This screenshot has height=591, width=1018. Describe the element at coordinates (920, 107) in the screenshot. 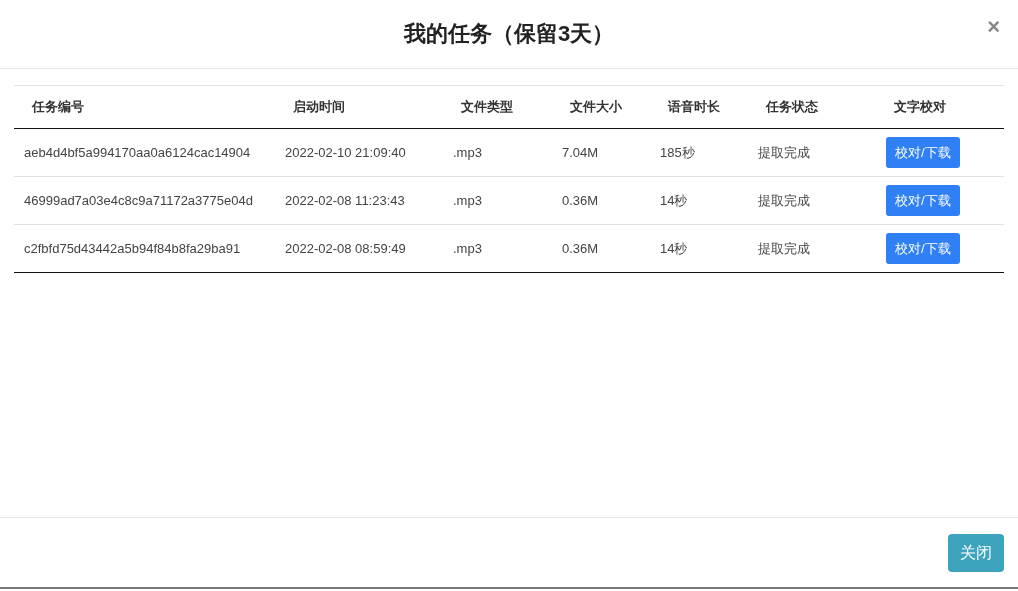

I see `column-header: 文字校对` at that location.